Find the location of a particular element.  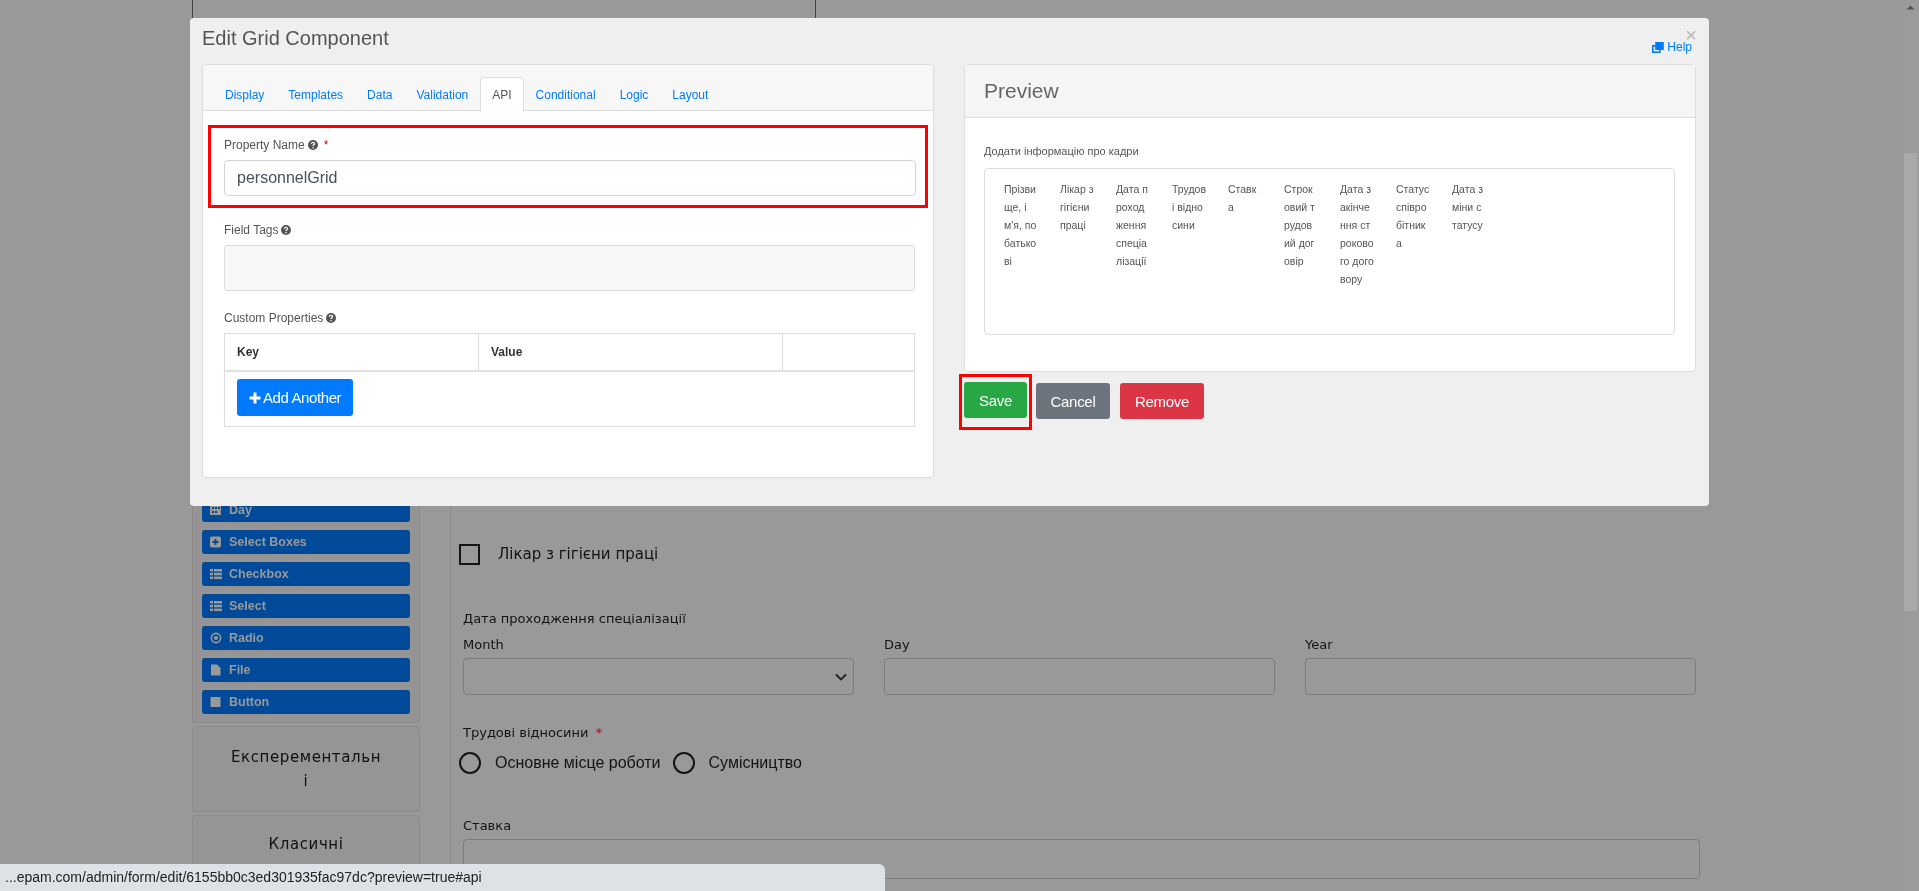

add-another-button: Add Another is located at coordinates (295, 397).